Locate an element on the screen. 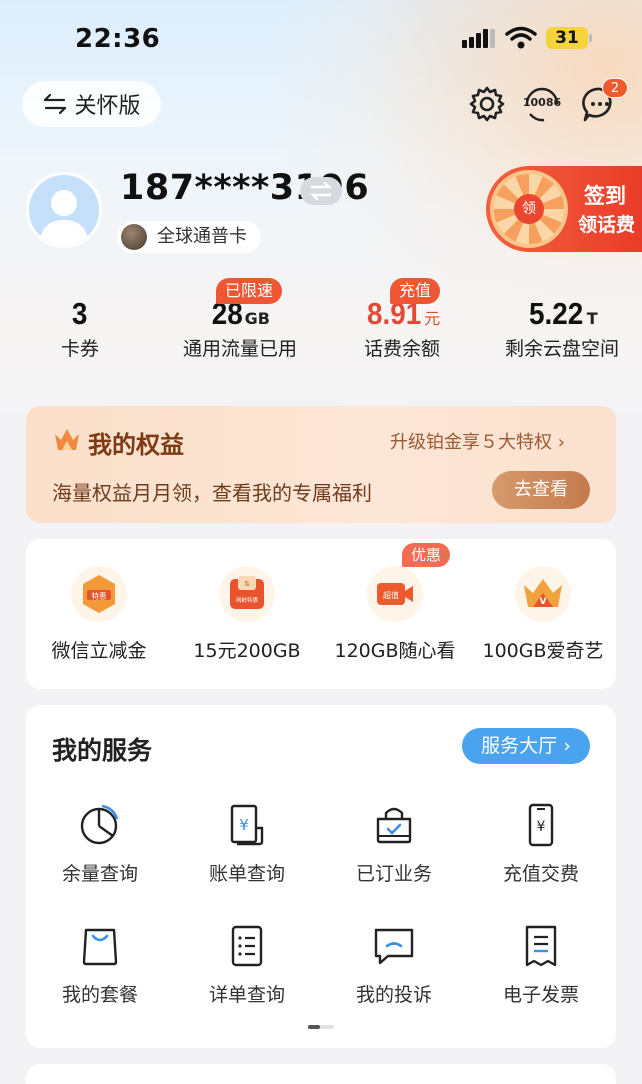  status-time: 22:36 is located at coordinates (118, 39).